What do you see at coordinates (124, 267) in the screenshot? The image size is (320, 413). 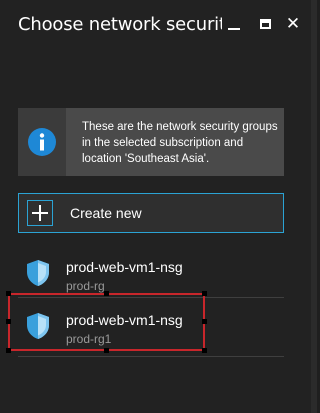 I see `nsg-name: prod-web-vm1-nsg` at bounding box center [124, 267].